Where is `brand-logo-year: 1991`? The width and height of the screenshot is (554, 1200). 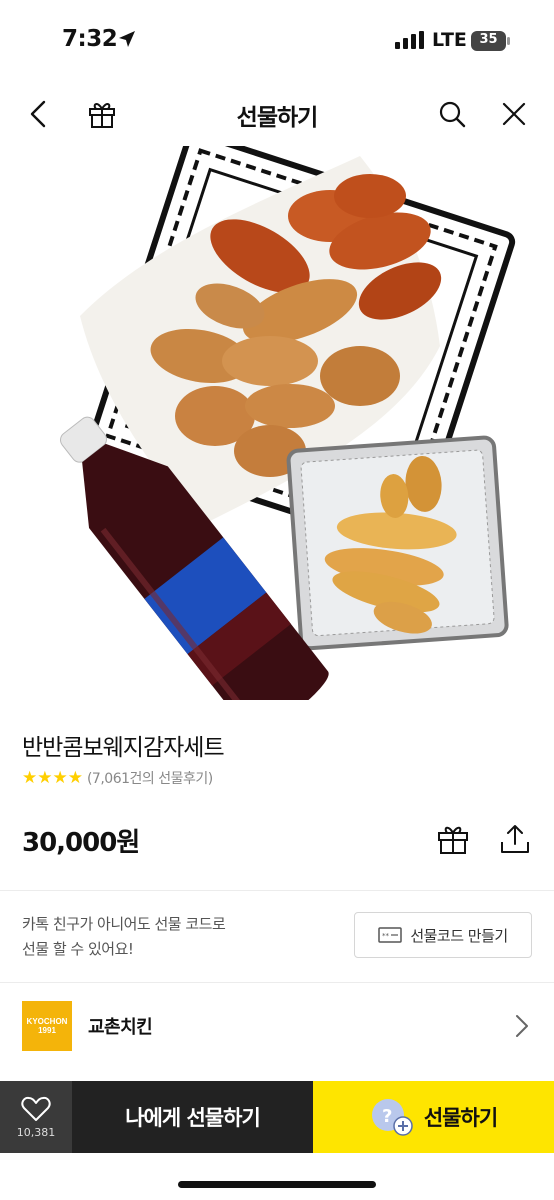 brand-logo-year: 1991 is located at coordinates (47, 1030).